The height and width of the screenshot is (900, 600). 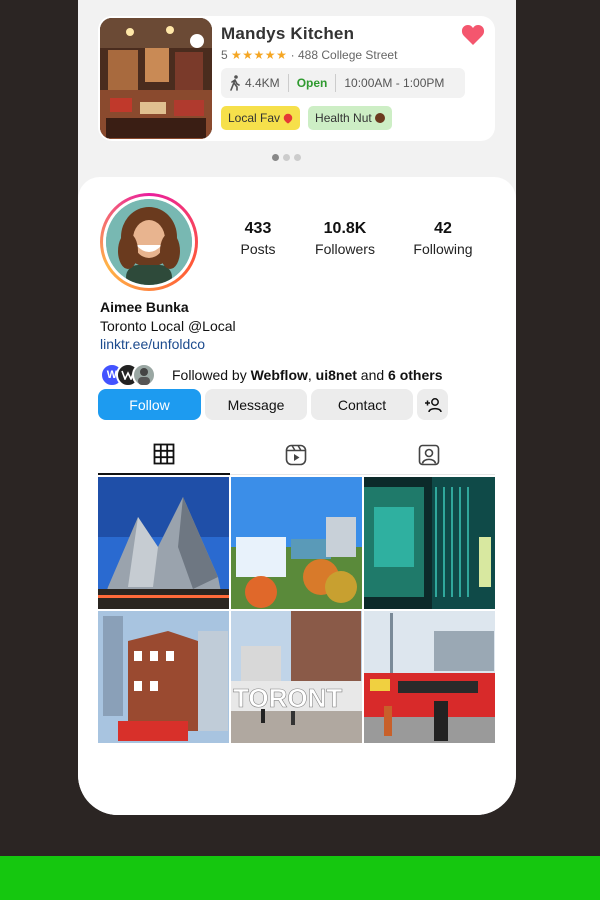 I want to click on star-icons: ★★★★★, so click(x=259, y=55).